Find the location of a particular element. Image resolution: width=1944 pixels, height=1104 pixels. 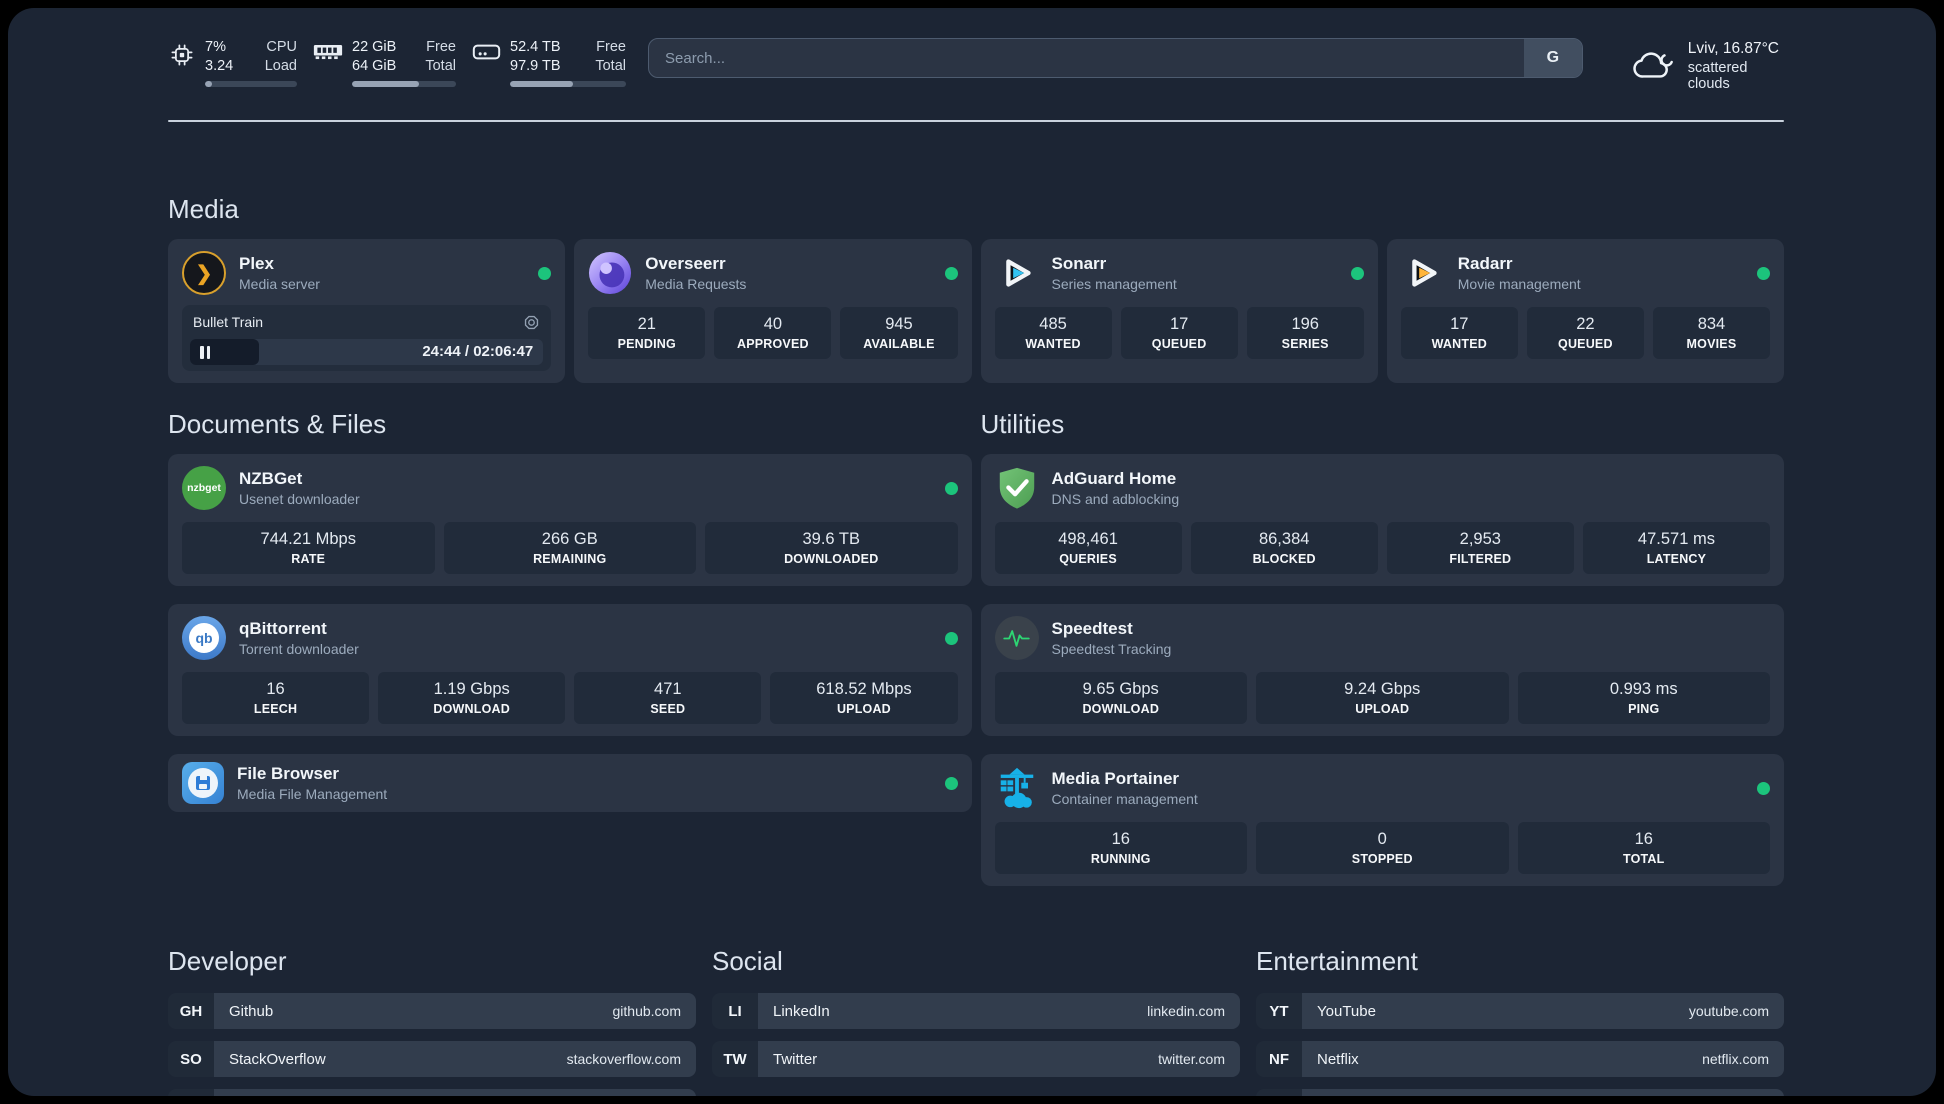

service-description: Series management is located at coordinates (1114, 284).